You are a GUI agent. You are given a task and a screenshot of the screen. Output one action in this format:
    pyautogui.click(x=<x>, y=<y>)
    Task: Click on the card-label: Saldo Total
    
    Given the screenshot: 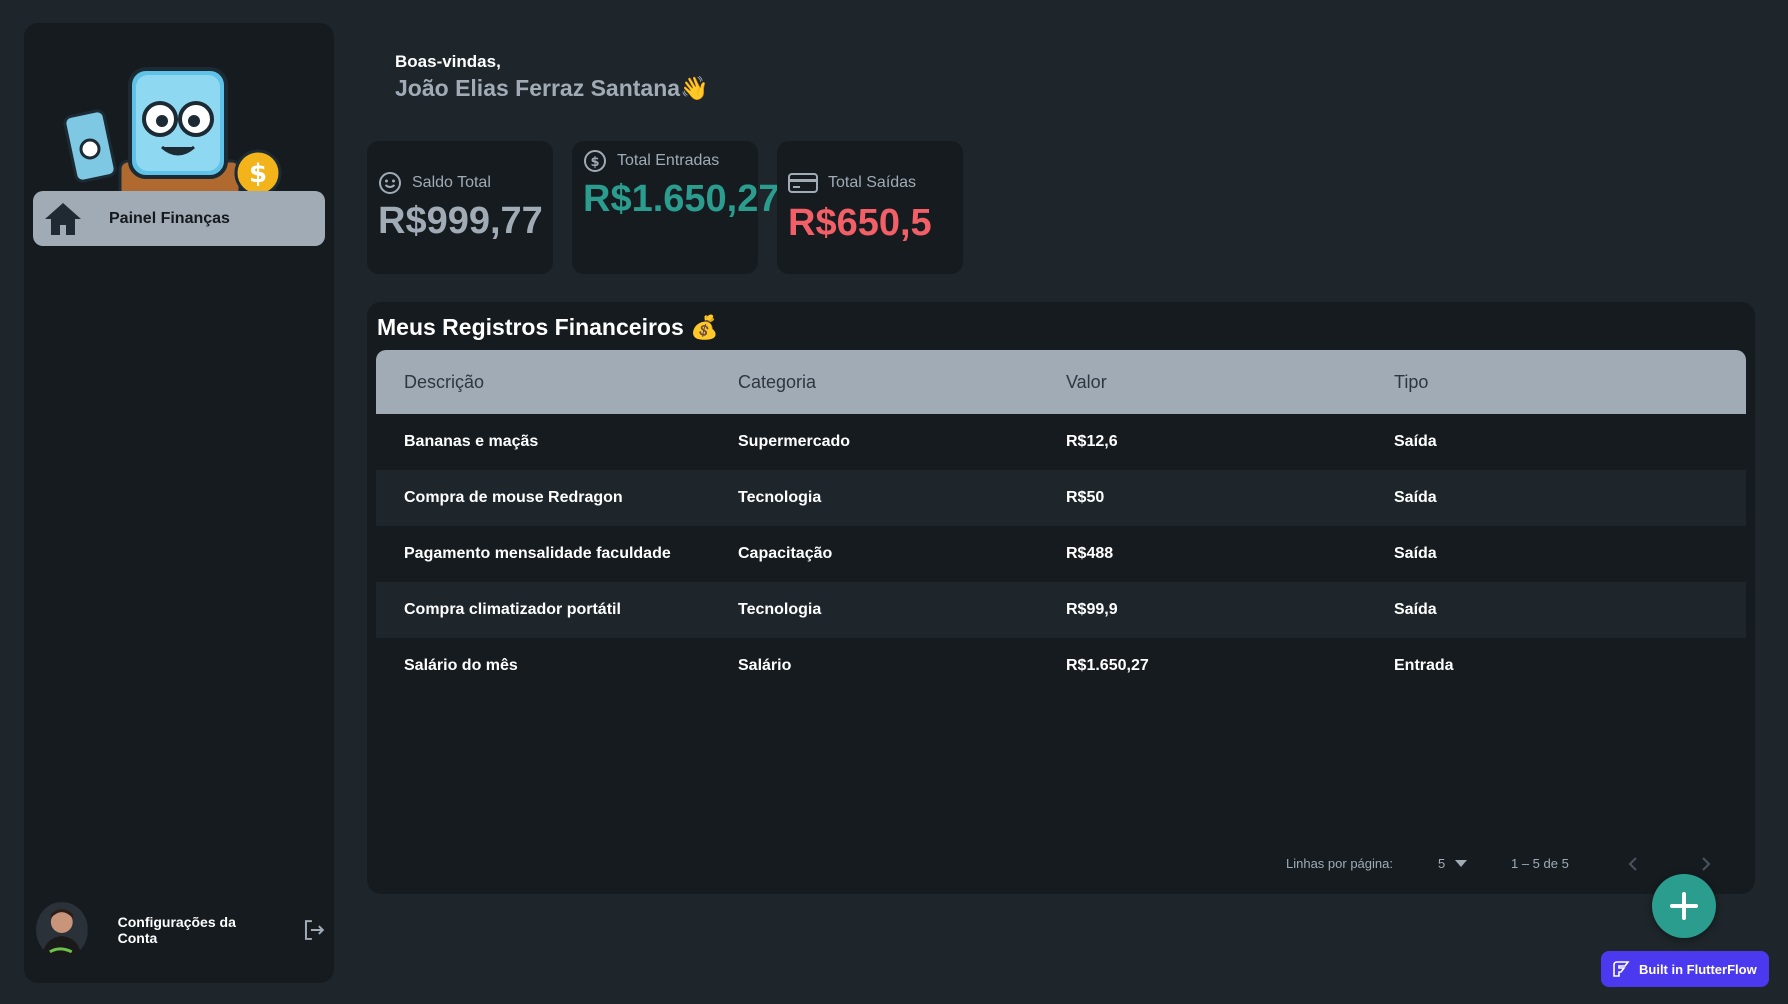 What is the action you would take?
    pyautogui.click(x=451, y=182)
    